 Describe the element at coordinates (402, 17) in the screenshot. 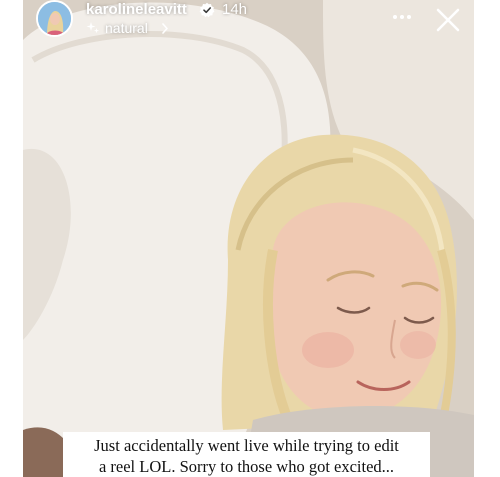

I see `more-icon` at that location.